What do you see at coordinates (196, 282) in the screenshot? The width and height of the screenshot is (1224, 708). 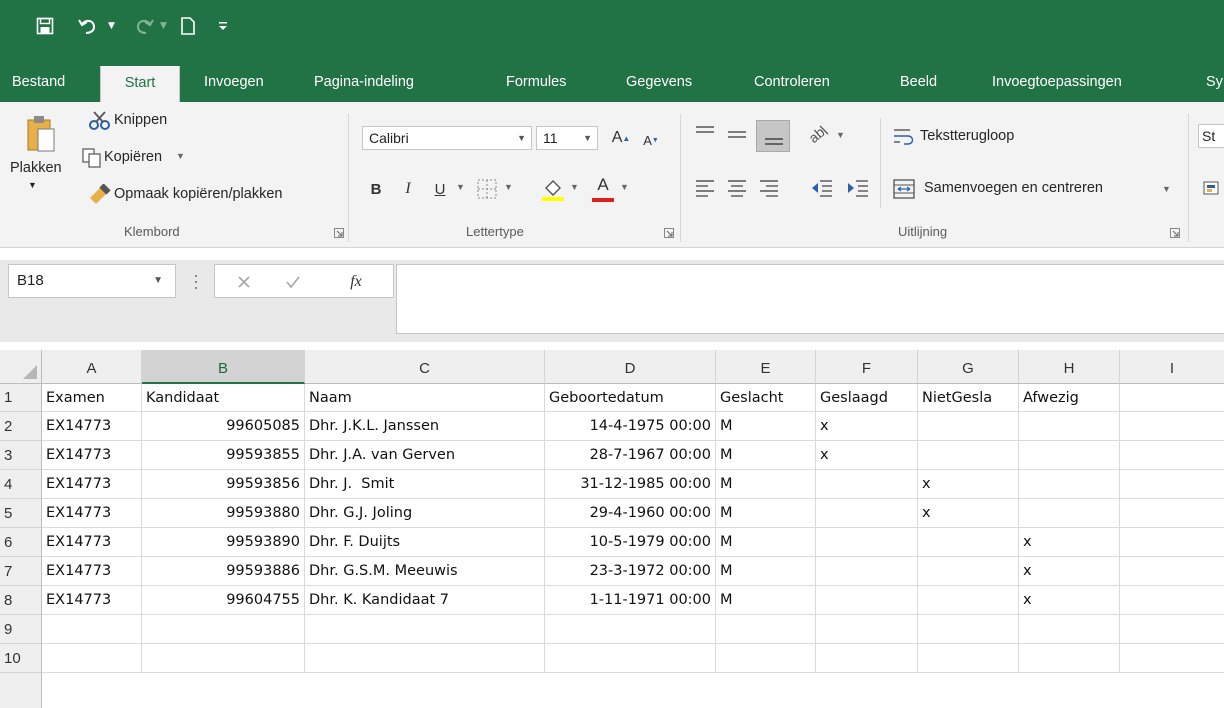 I see `formula-bar-grip-icon` at bounding box center [196, 282].